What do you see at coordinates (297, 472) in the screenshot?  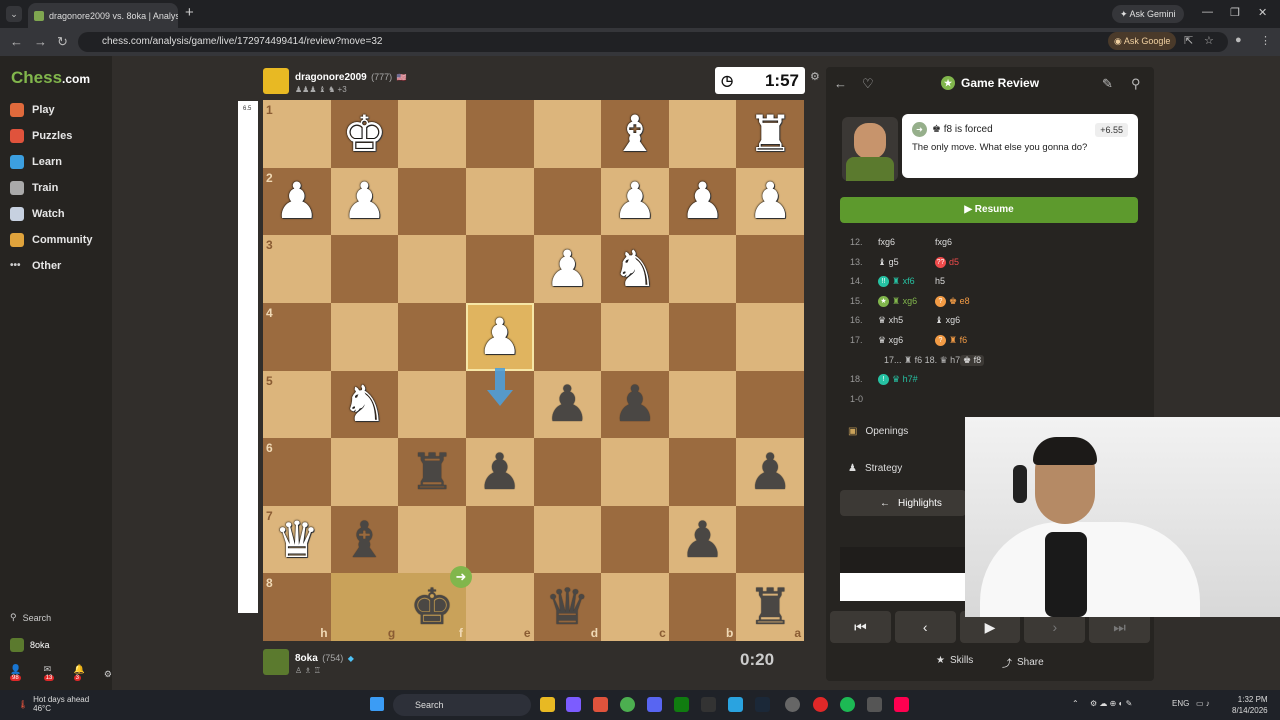 I see `board-square: 6` at bounding box center [297, 472].